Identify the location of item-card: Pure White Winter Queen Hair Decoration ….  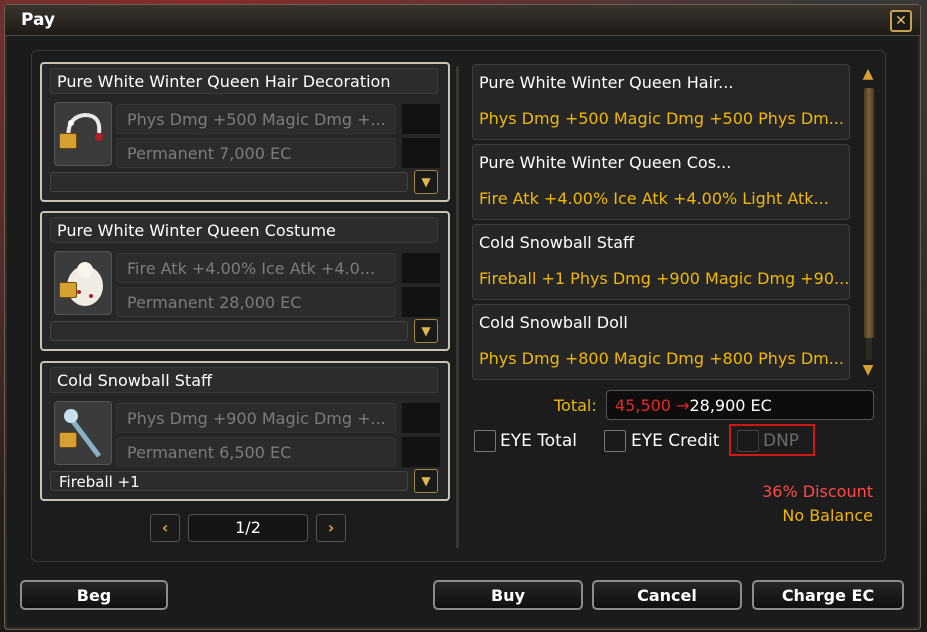
(245, 132).